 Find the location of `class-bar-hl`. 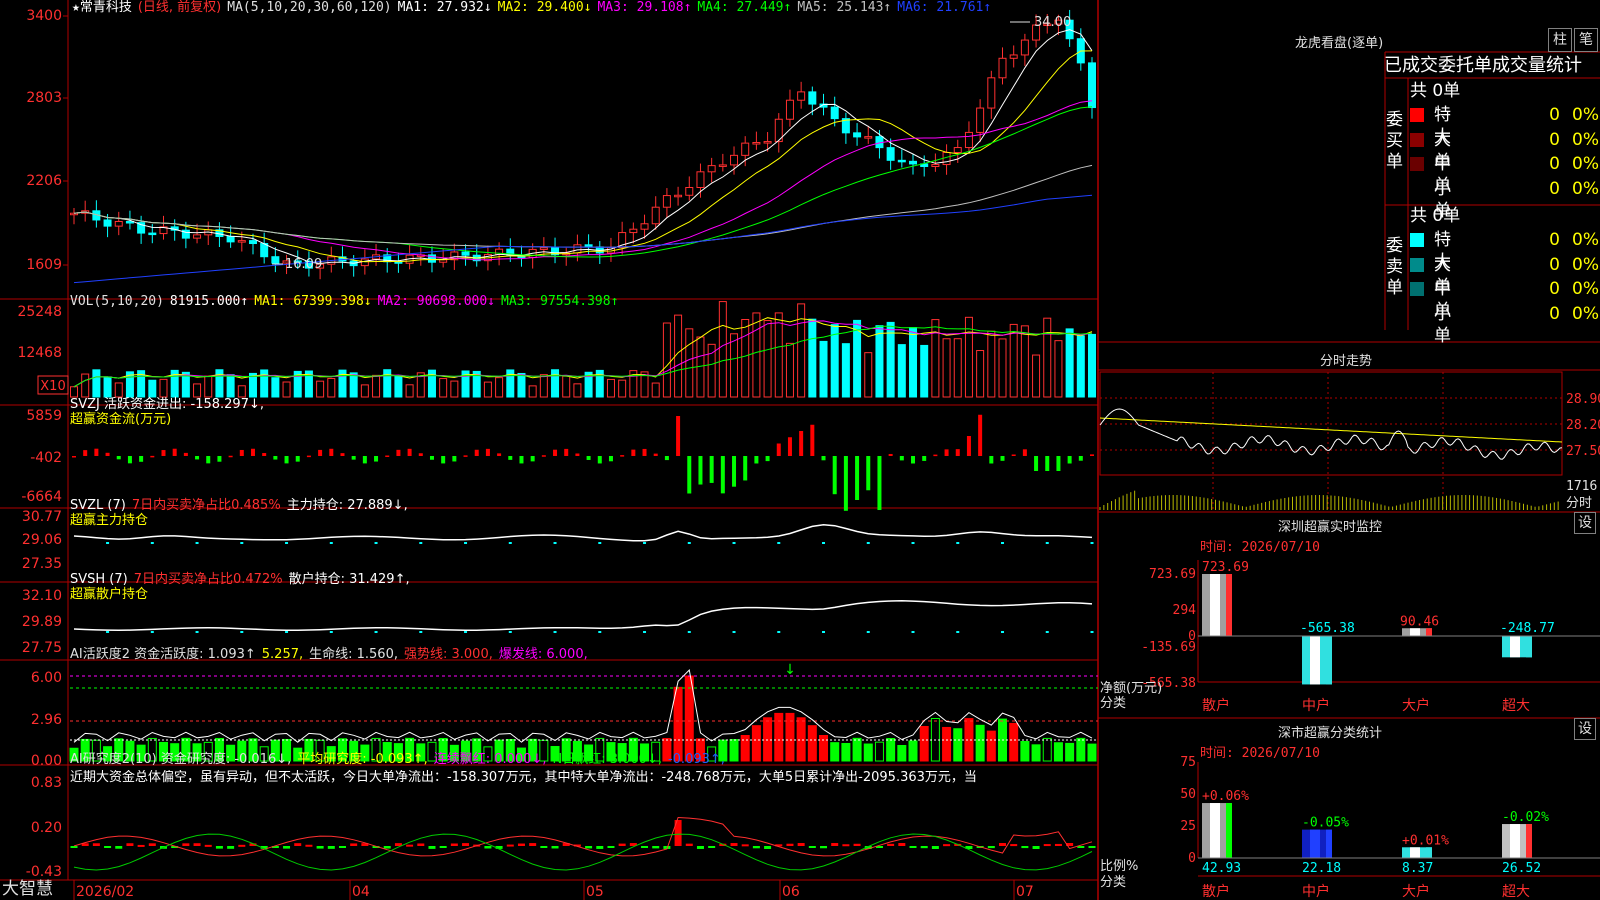

class-bar-hl is located at coordinates (1215, 830).